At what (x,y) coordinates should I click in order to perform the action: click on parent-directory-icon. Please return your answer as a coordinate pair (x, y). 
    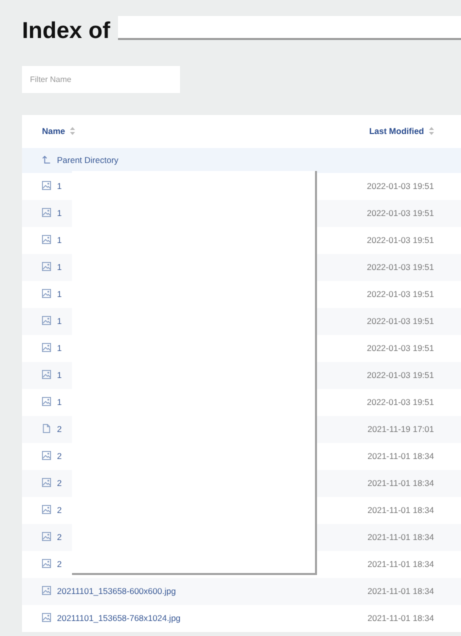
    Looking at the image, I should click on (46, 159).